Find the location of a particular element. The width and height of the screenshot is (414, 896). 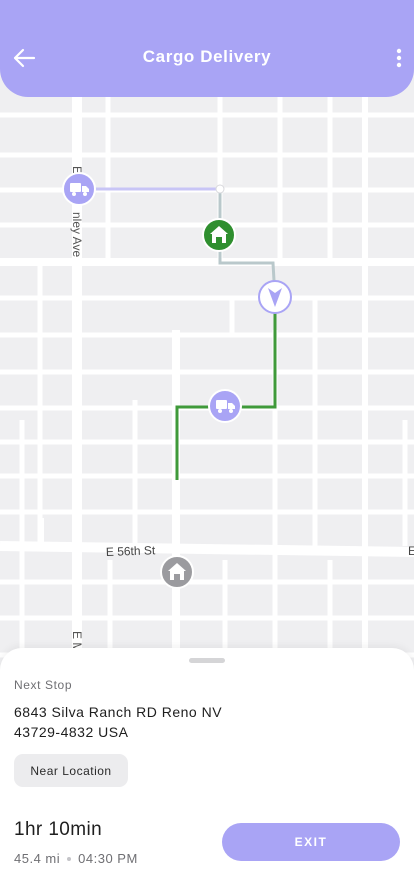

street-label-horizontal-1: E 56th St is located at coordinates (131, 551).